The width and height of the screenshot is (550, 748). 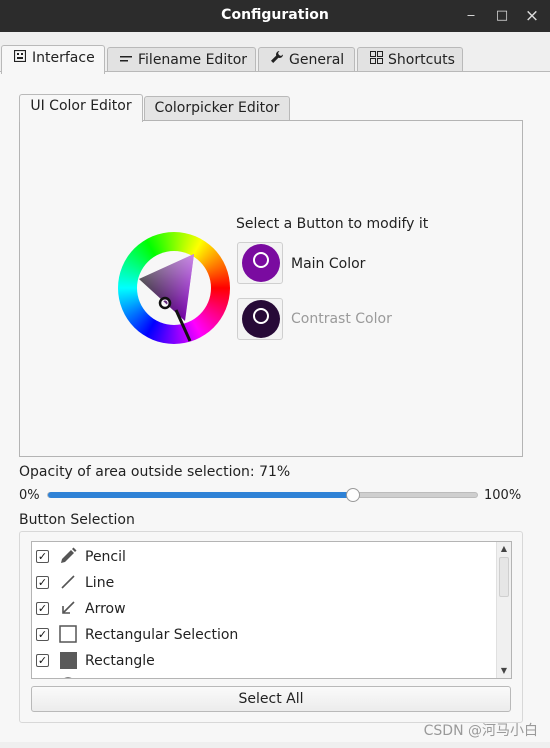 I want to click on tab-general: General, so click(x=306, y=60).